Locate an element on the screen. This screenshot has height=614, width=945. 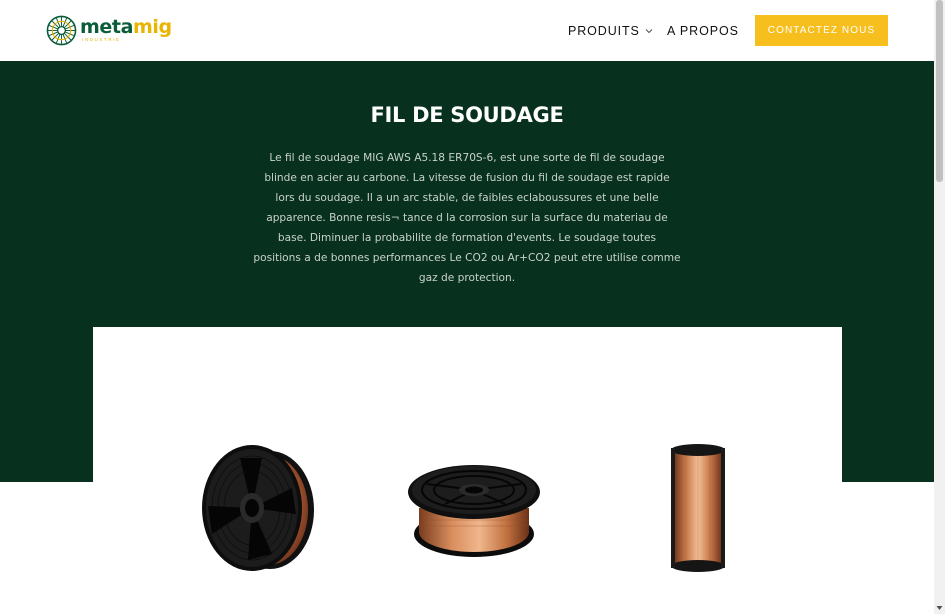
wire-spool-logo-icon is located at coordinates (61, 30).